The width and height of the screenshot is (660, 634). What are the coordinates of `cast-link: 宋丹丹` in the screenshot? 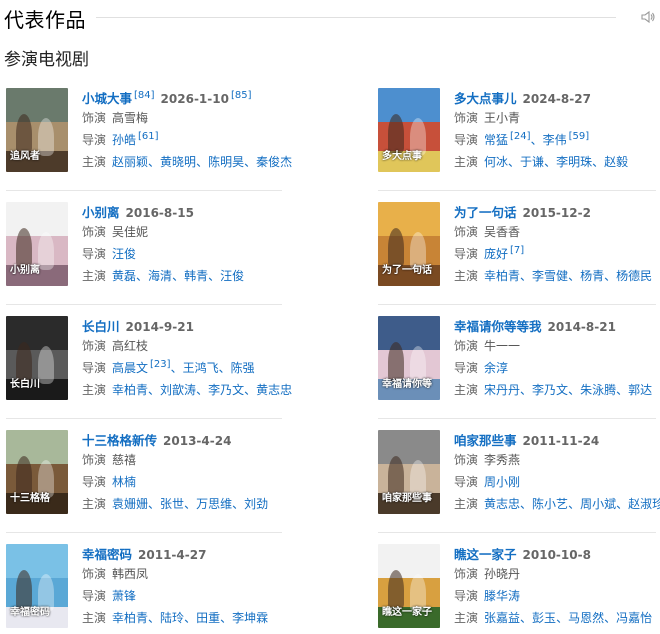 It's located at (502, 390).